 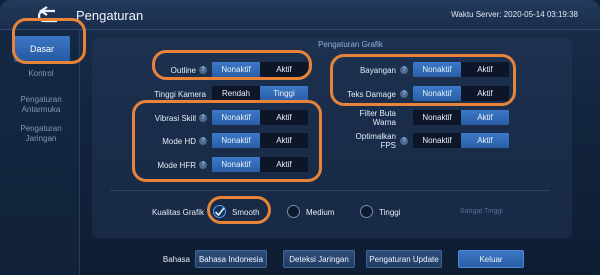 What do you see at coordinates (284, 164) in the screenshot?
I see `hfr-option-on: Aktif` at bounding box center [284, 164].